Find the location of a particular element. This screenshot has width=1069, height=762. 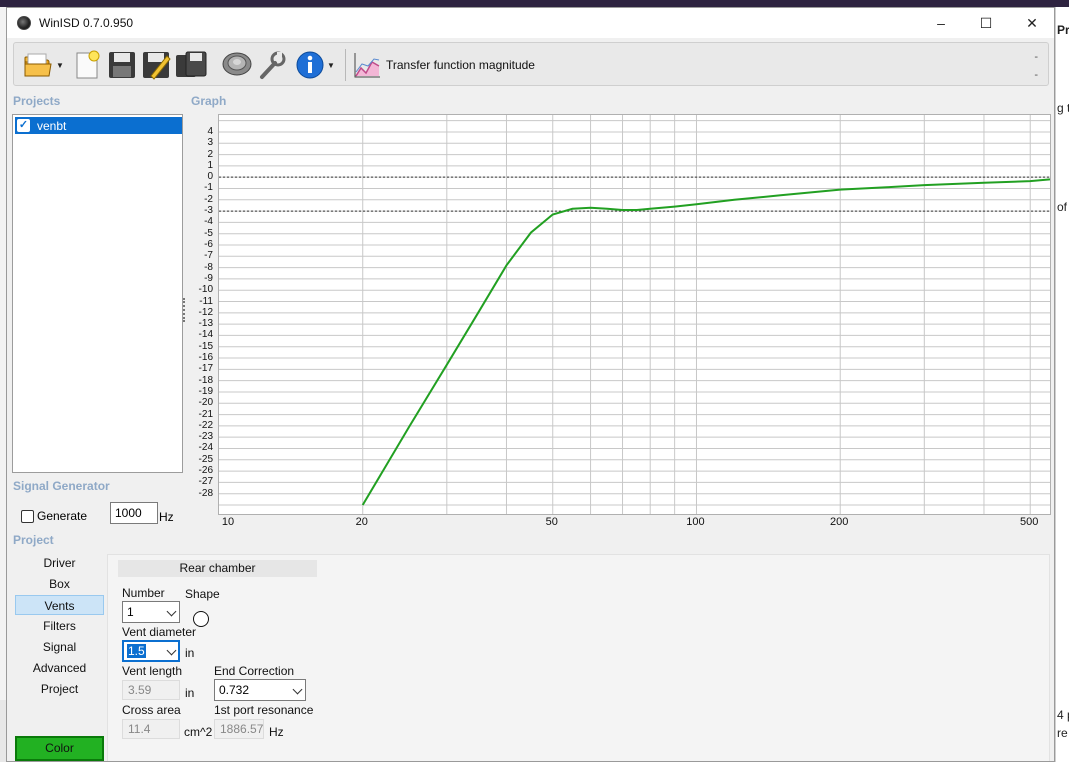

end-correction-select: 0.732 is located at coordinates (260, 690).